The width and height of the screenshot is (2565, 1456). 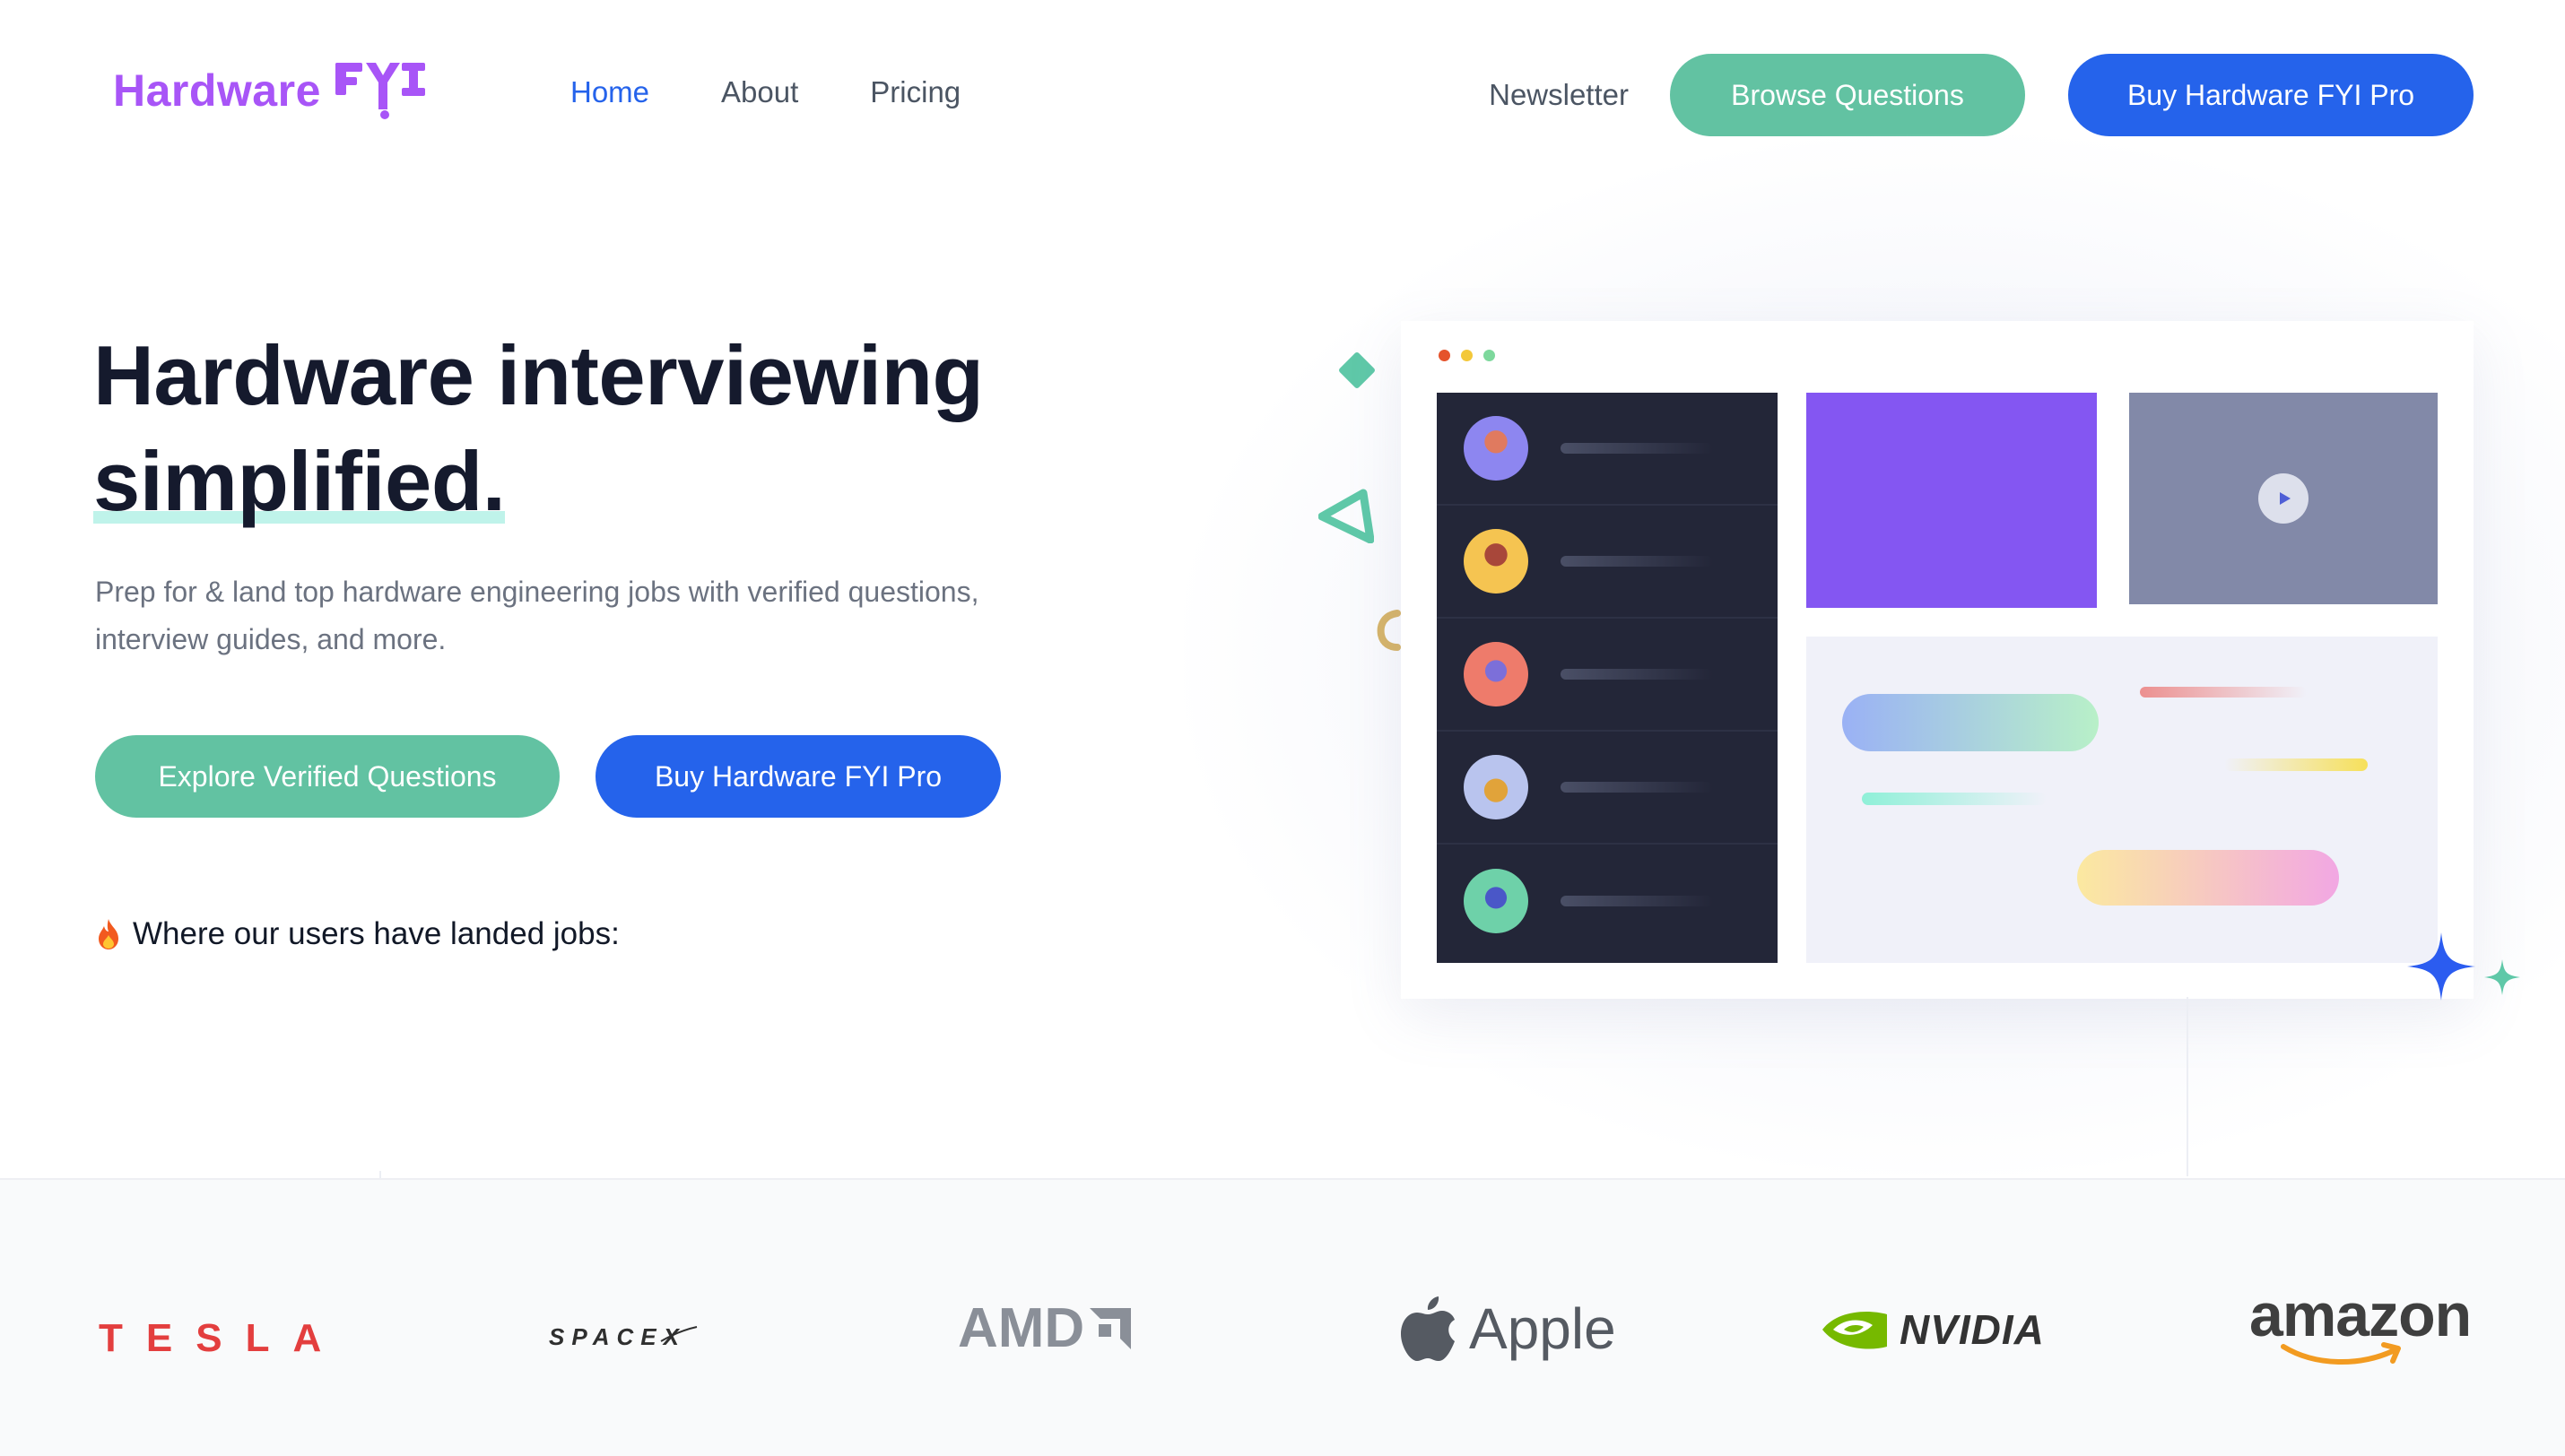 What do you see at coordinates (217, 90) in the screenshot?
I see `logo-text: Hardware` at bounding box center [217, 90].